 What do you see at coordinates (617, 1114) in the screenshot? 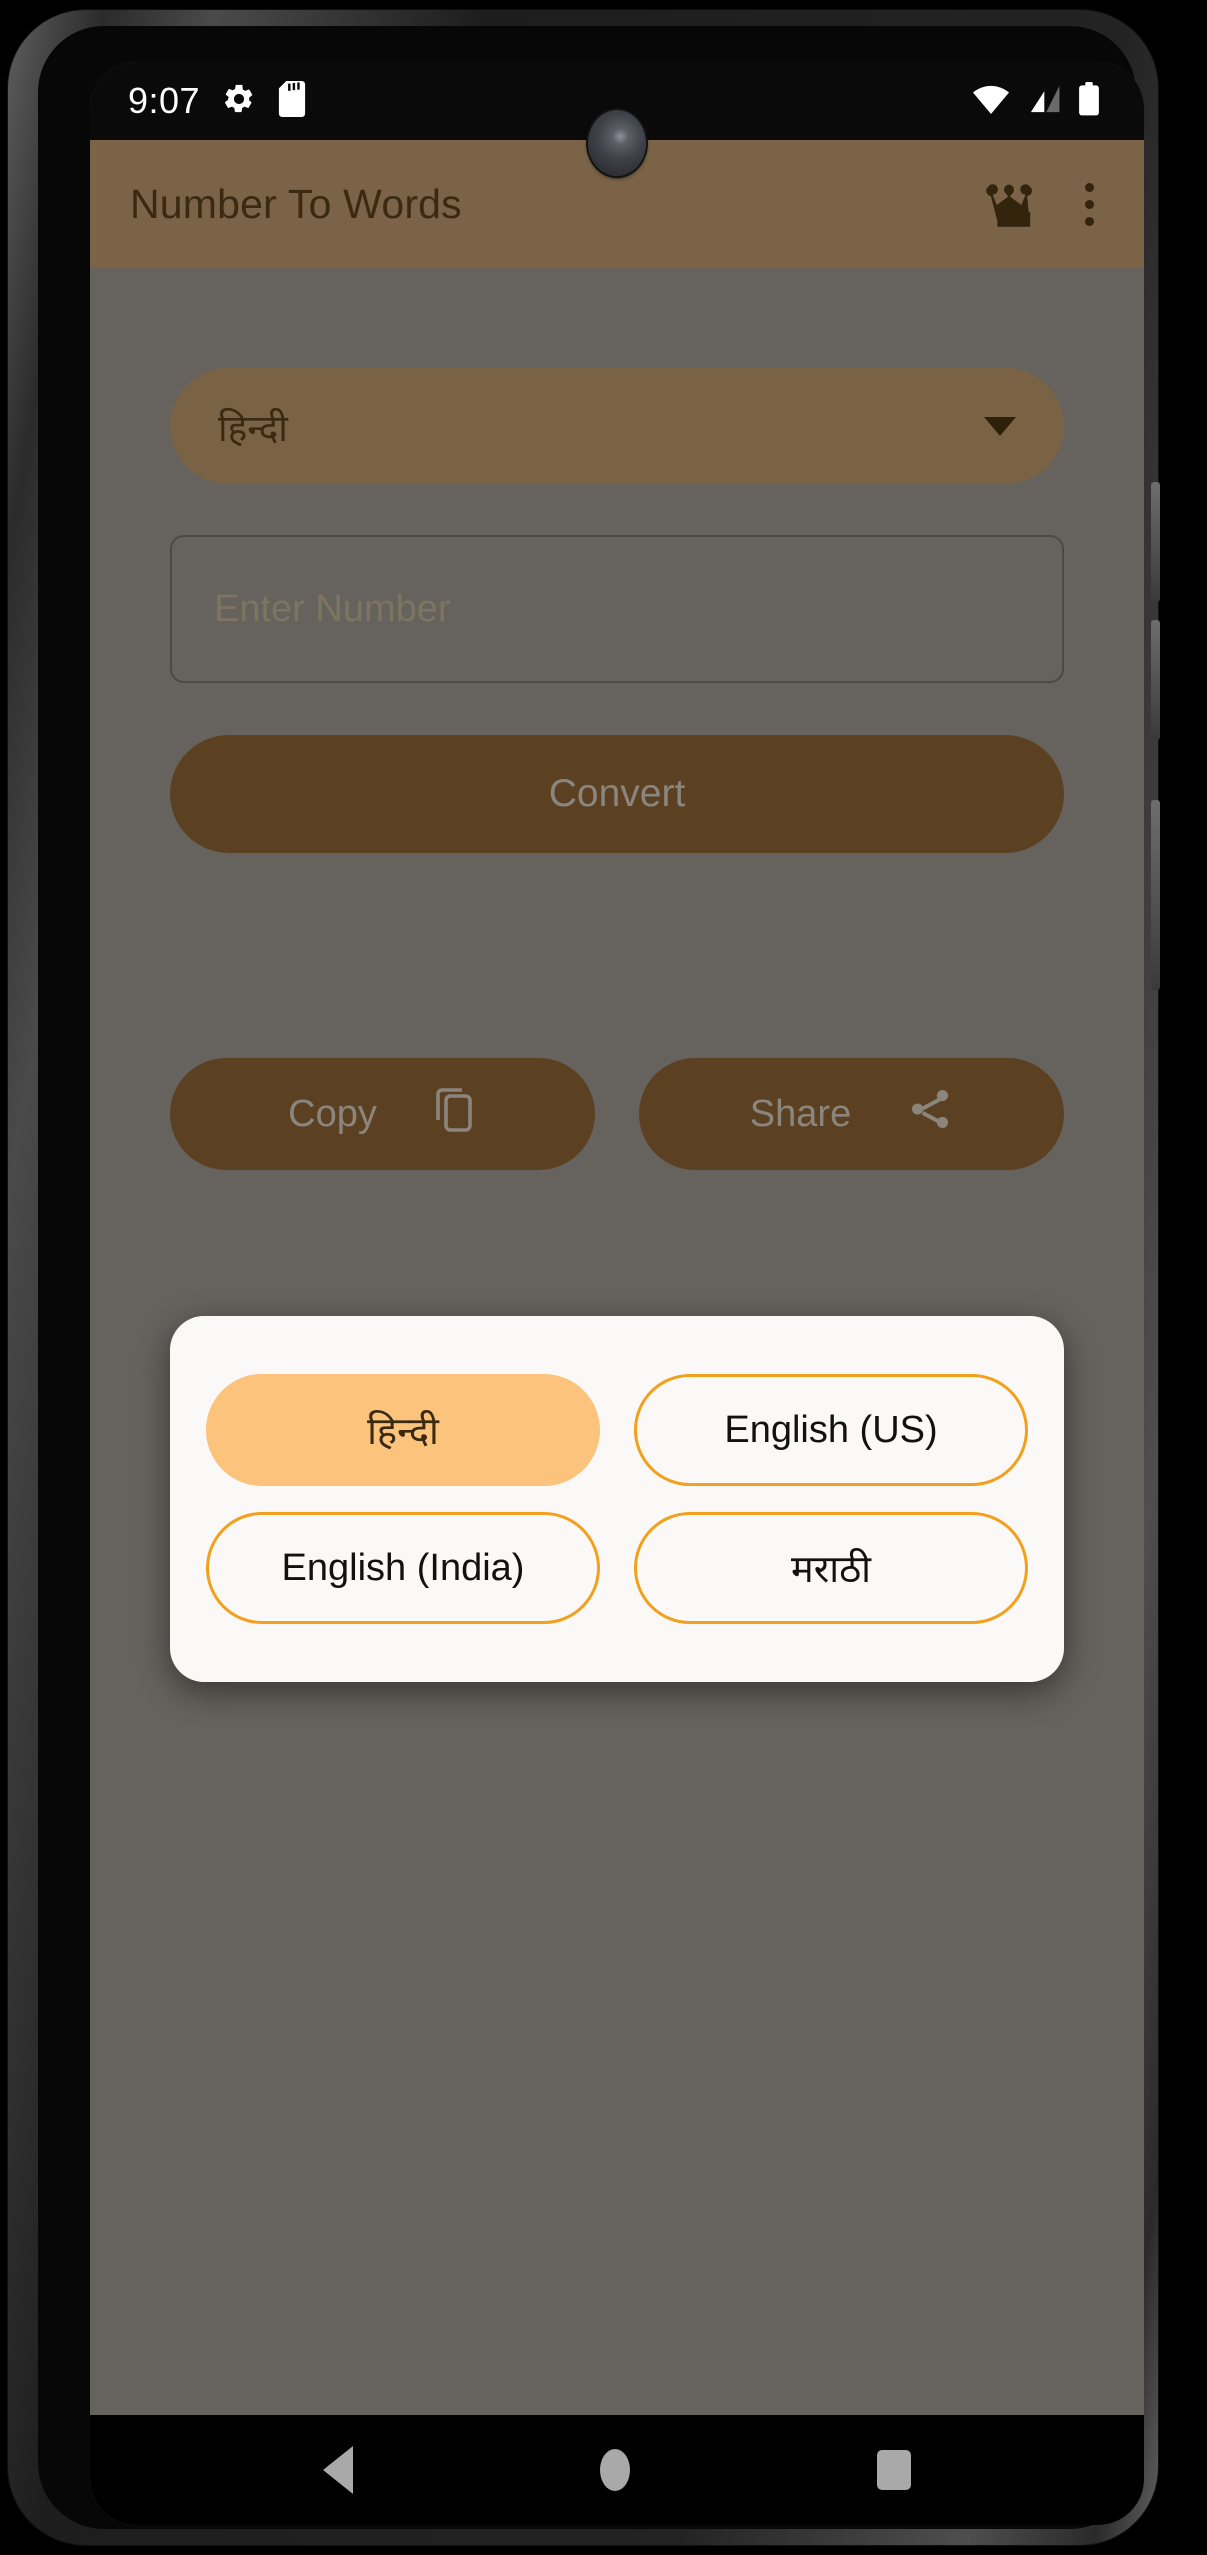
I see `action-row: Copy Share` at bounding box center [617, 1114].